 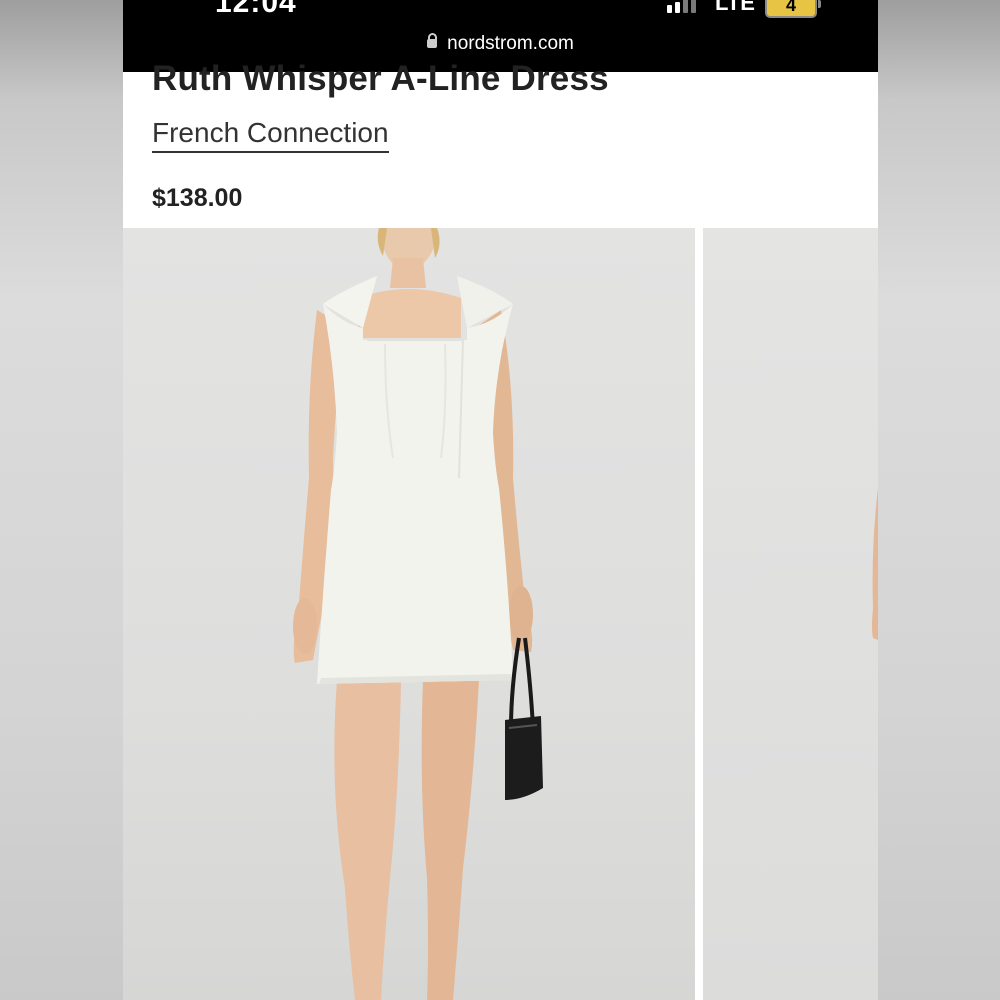 I want to click on url-text: nordstrom.com, so click(x=510, y=43).